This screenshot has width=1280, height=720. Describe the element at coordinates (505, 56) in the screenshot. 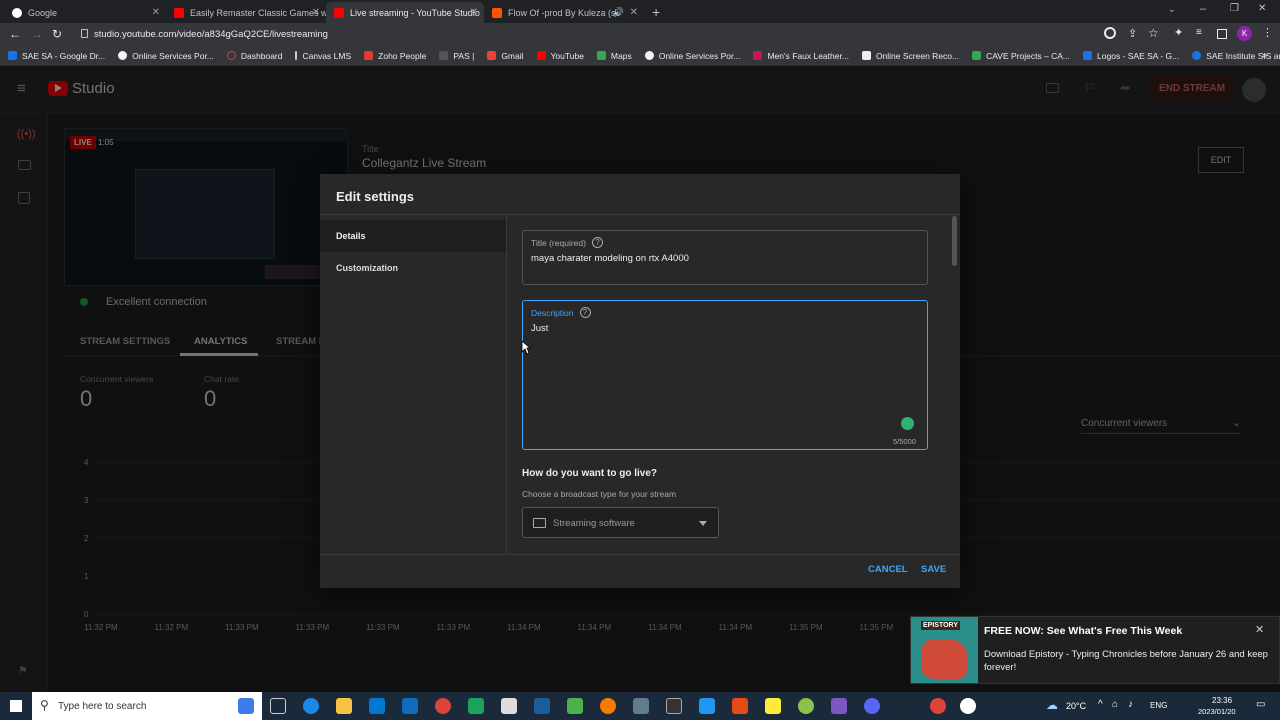

I see `bookmark-item: Gmail` at that location.